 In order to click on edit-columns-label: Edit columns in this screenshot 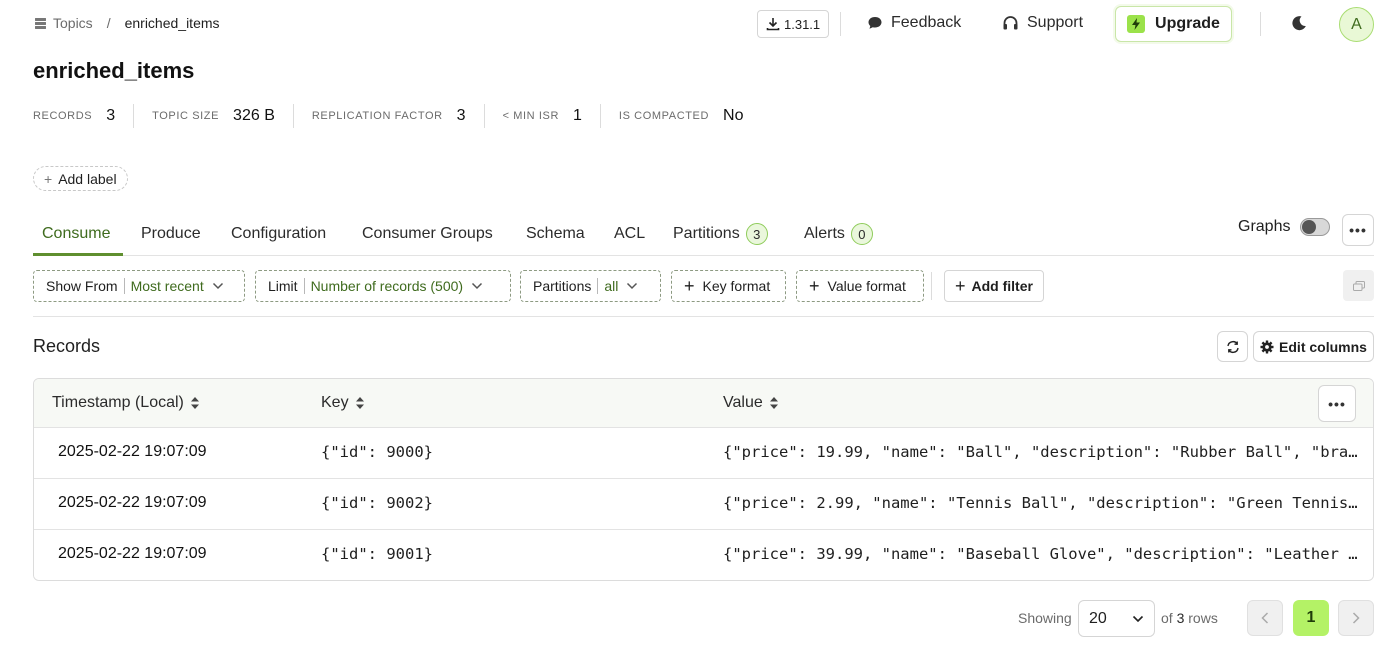, I will do `click(1323, 346)`.